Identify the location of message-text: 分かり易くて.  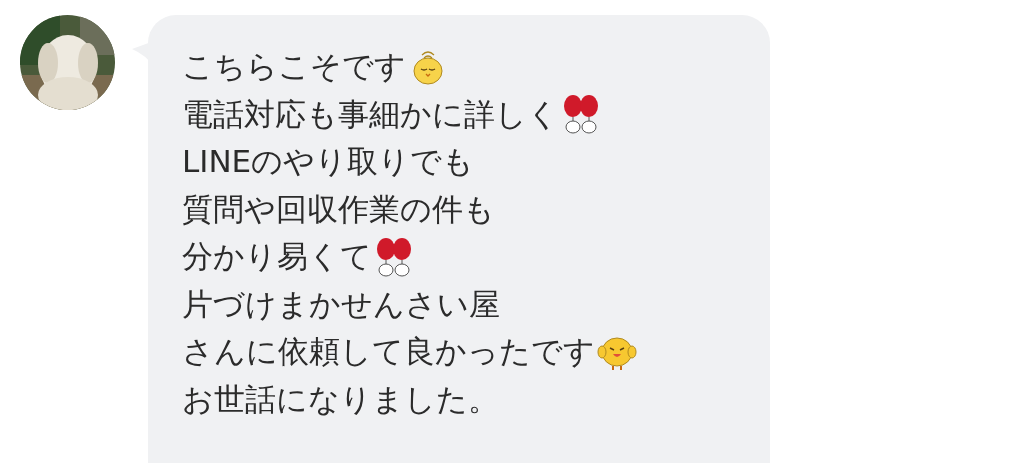
(277, 256).